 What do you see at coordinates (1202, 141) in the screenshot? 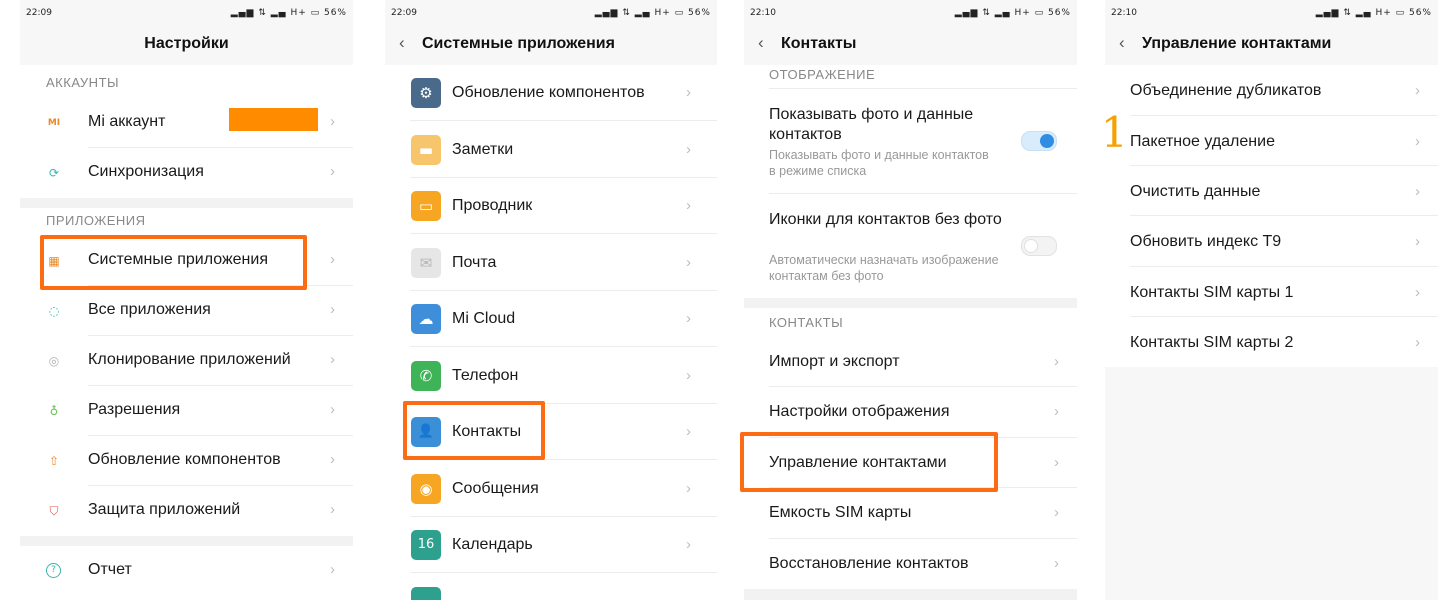
I see `manage-item-label: Пакетное удаление` at bounding box center [1202, 141].